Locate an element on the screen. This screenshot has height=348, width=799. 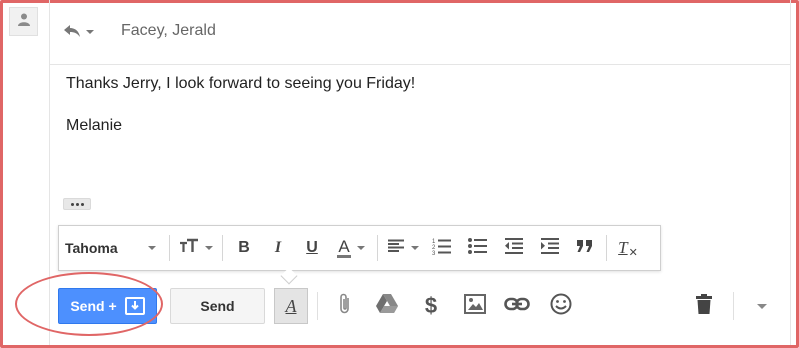
insert-link-button is located at coordinates (517, 306).